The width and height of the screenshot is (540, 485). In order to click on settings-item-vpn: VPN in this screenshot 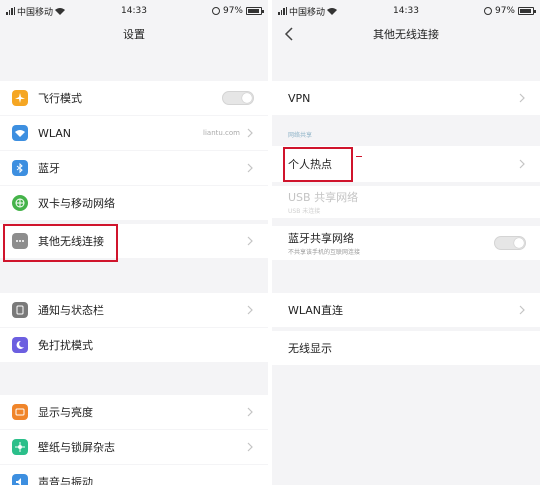, I will do `click(406, 98)`.